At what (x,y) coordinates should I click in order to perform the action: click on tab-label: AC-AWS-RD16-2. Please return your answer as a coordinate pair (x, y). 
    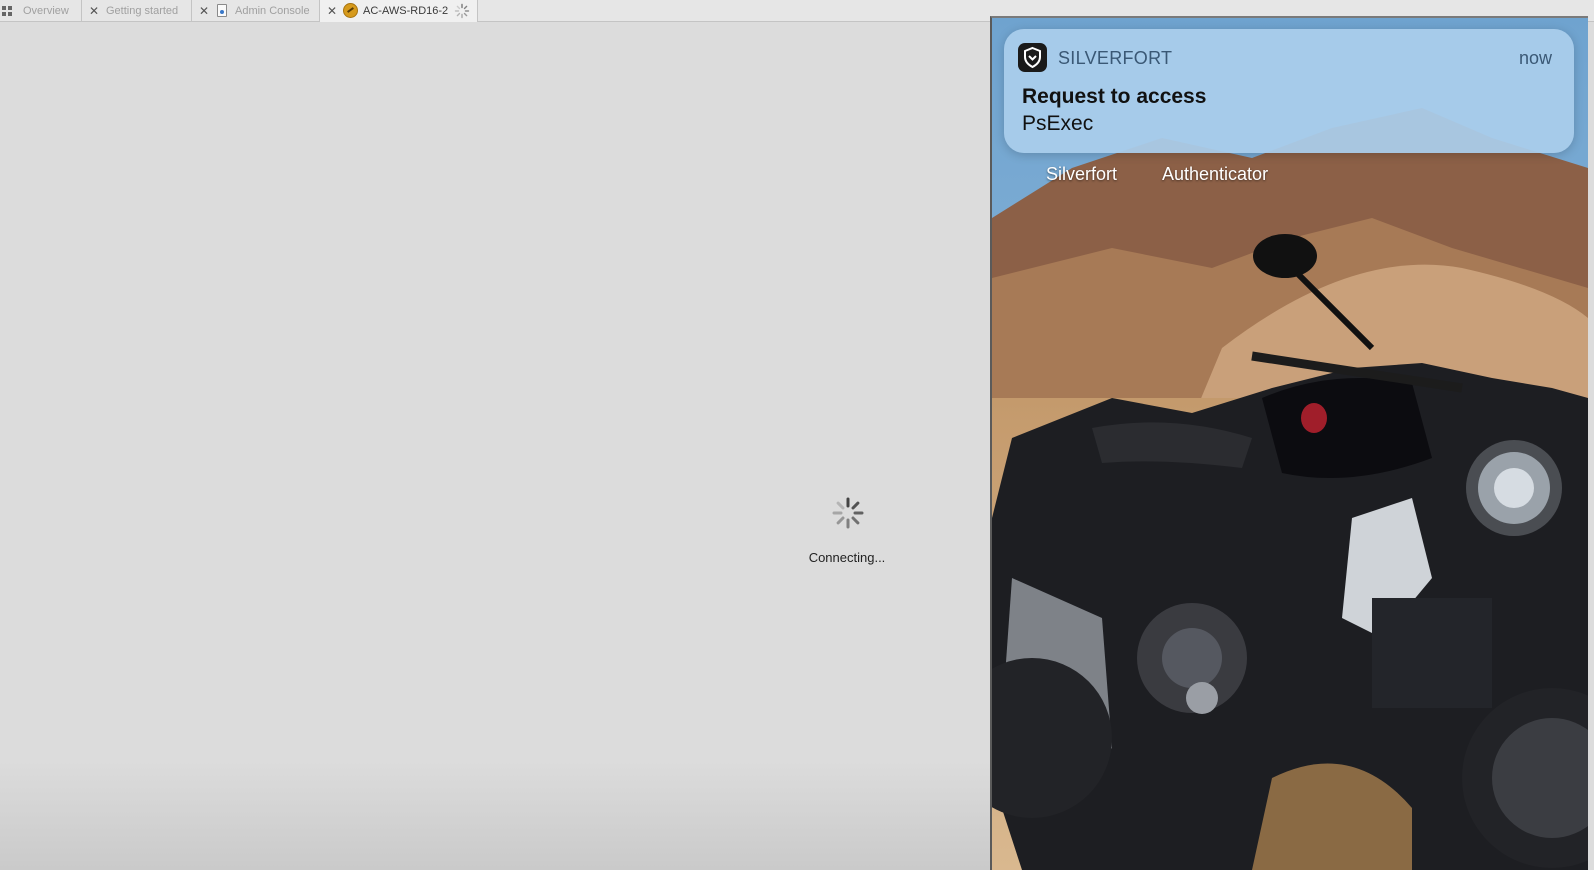
    Looking at the image, I should click on (406, 11).